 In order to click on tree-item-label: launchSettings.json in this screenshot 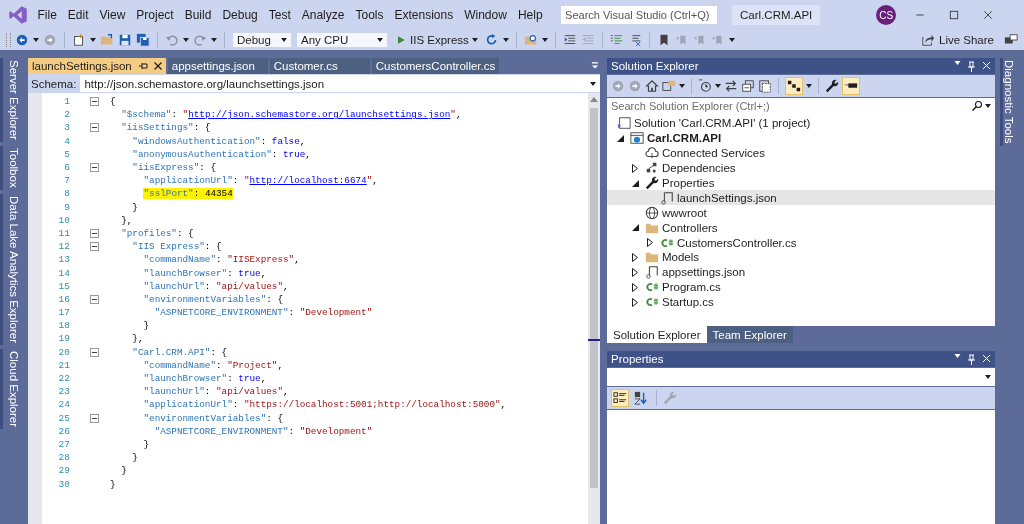, I will do `click(727, 197)`.